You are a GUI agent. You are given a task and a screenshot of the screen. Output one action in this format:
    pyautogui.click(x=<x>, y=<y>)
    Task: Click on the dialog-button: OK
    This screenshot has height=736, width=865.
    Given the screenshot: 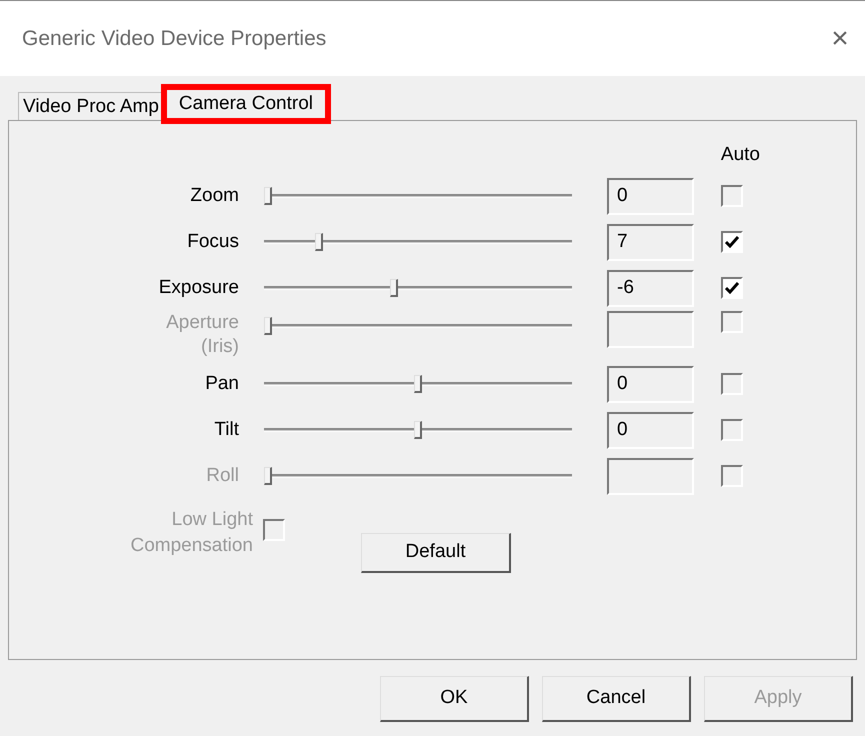 What is the action you would take?
    pyautogui.click(x=454, y=699)
    